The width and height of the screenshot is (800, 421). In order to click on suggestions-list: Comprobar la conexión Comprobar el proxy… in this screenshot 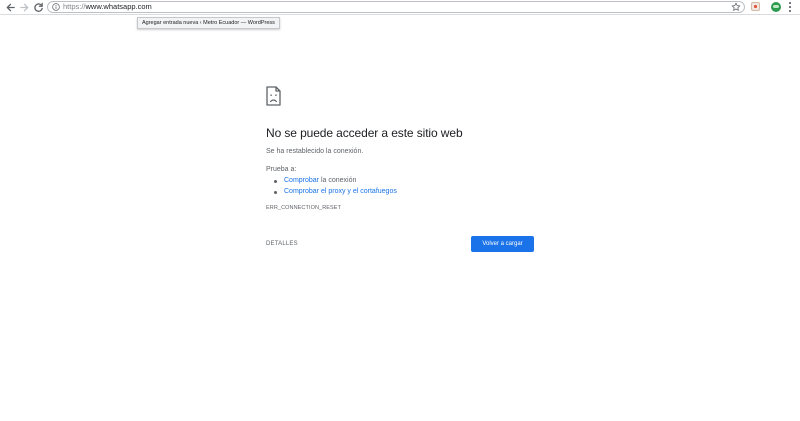, I will do `click(335, 186)`.